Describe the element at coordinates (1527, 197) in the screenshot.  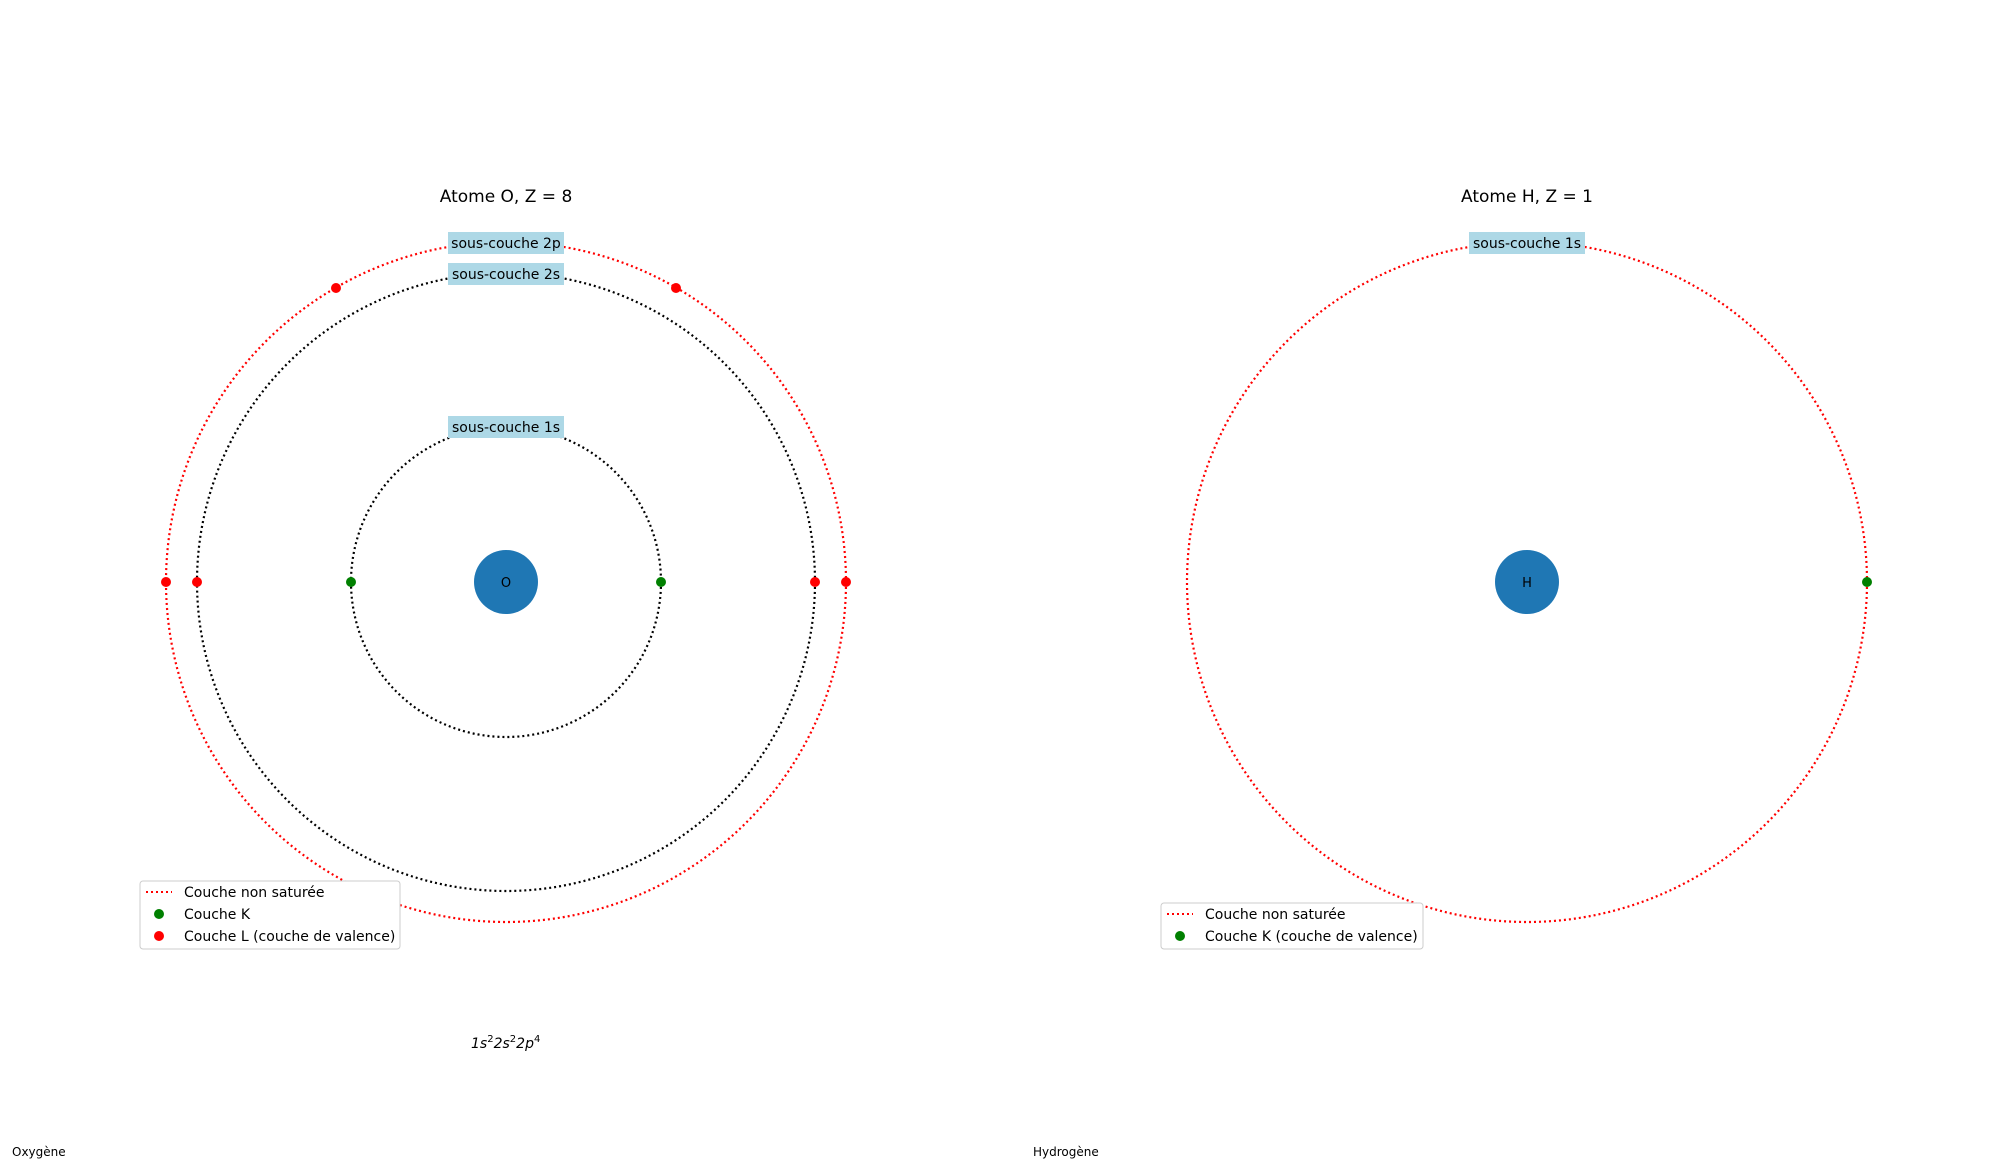
I see `hydrogen-title: Atome H, Z = 1` at that location.